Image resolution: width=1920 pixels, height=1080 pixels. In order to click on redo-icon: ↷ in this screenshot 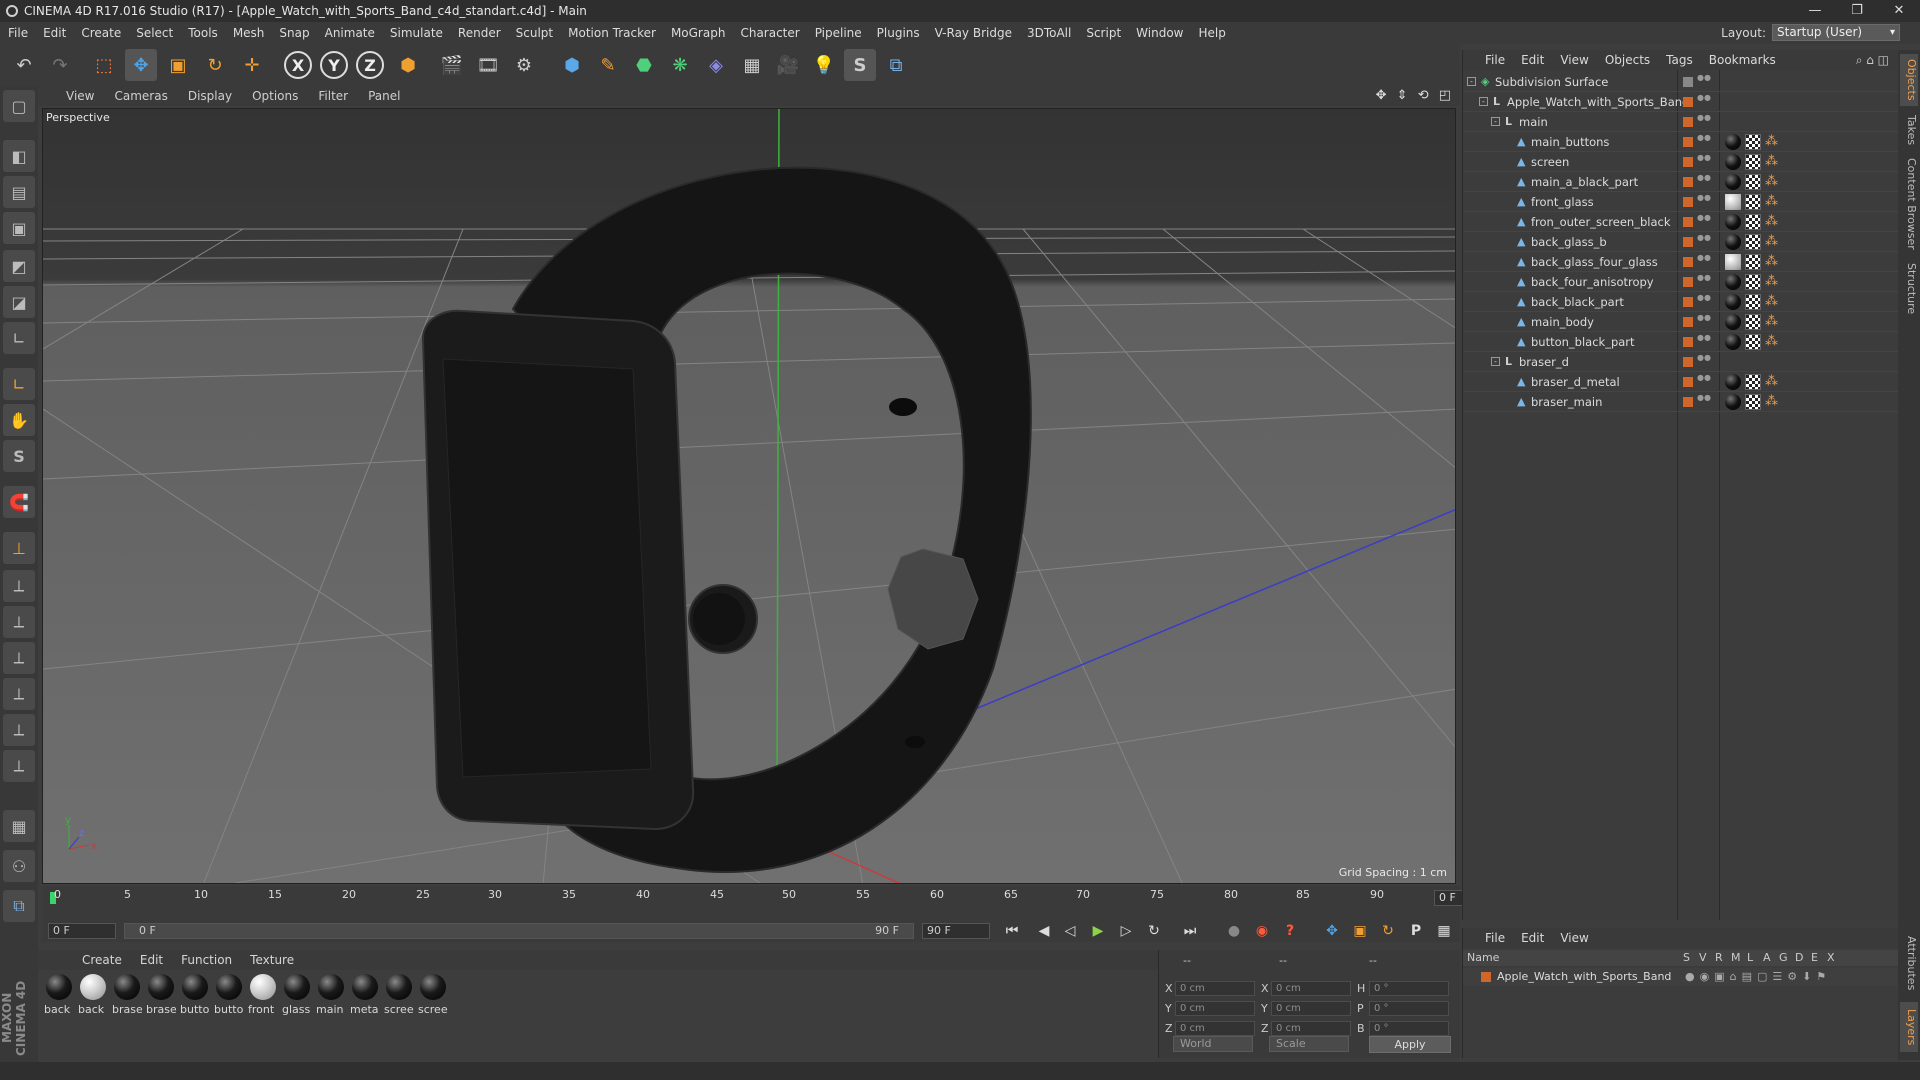, I will do `click(60, 65)`.